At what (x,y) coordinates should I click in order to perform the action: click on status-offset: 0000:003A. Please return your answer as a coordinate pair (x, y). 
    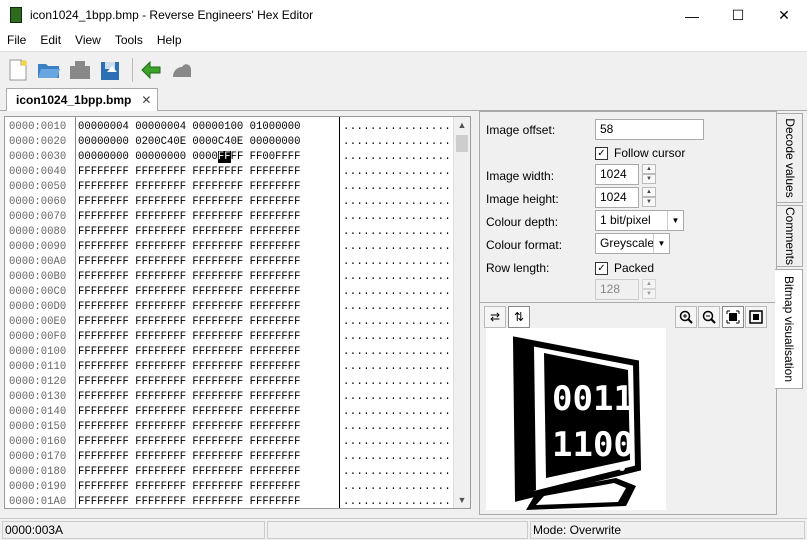
    Looking at the image, I should click on (133, 530).